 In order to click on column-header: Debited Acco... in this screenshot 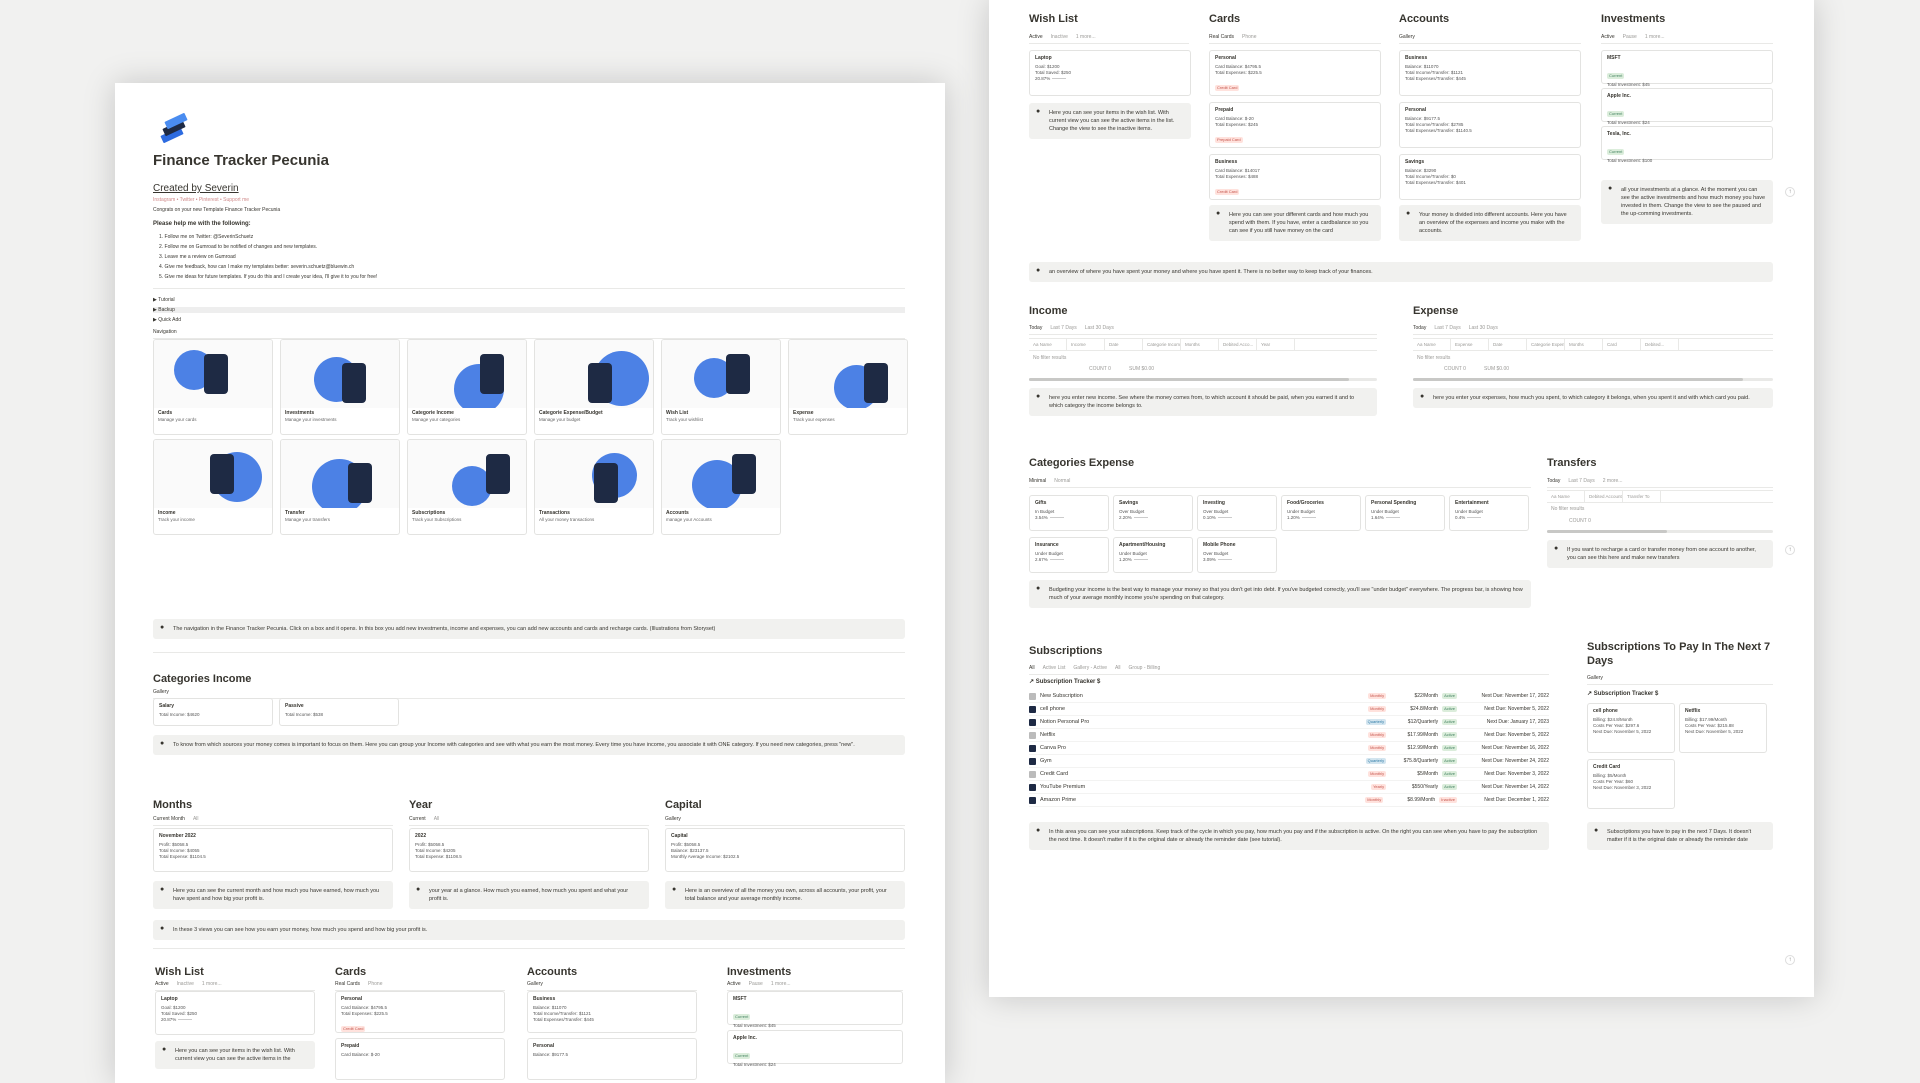, I will do `click(1238, 344)`.